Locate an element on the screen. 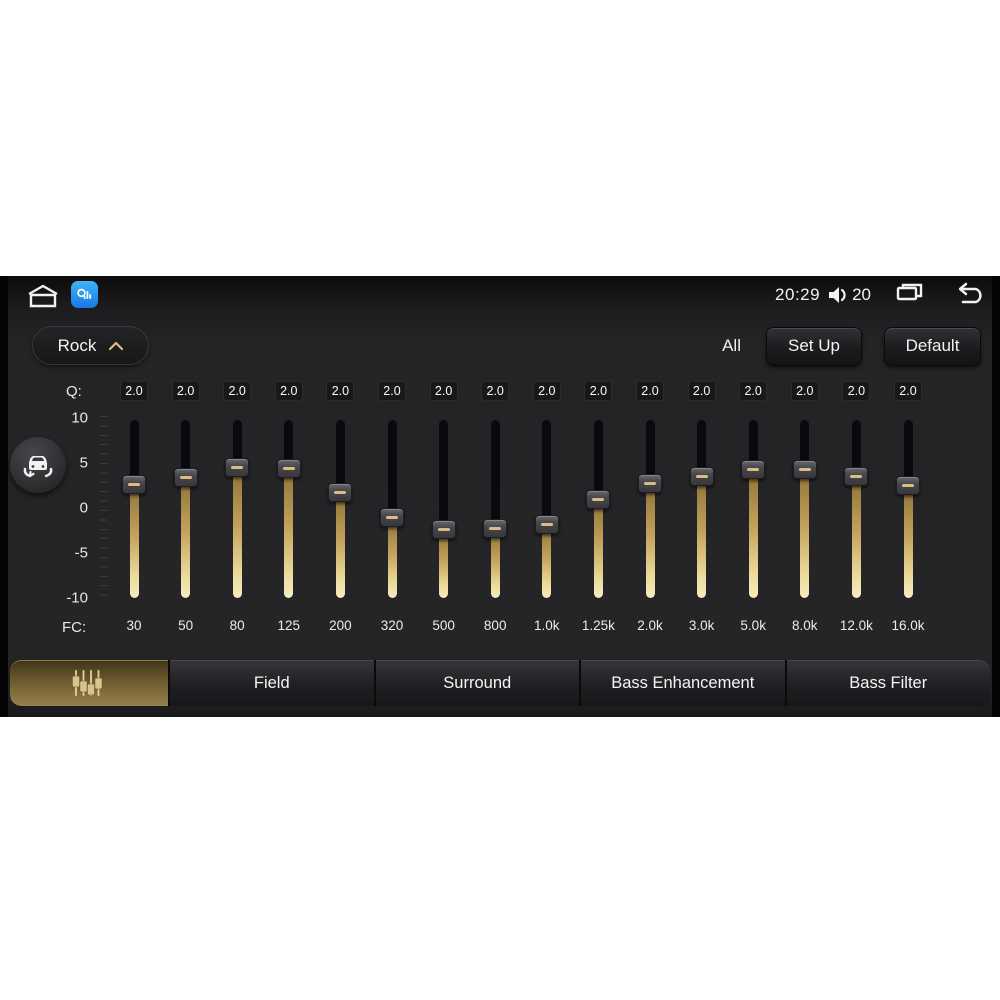 This screenshot has height=1000, width=1000. tab-surround: Surround is located at coordinates (477, 683).